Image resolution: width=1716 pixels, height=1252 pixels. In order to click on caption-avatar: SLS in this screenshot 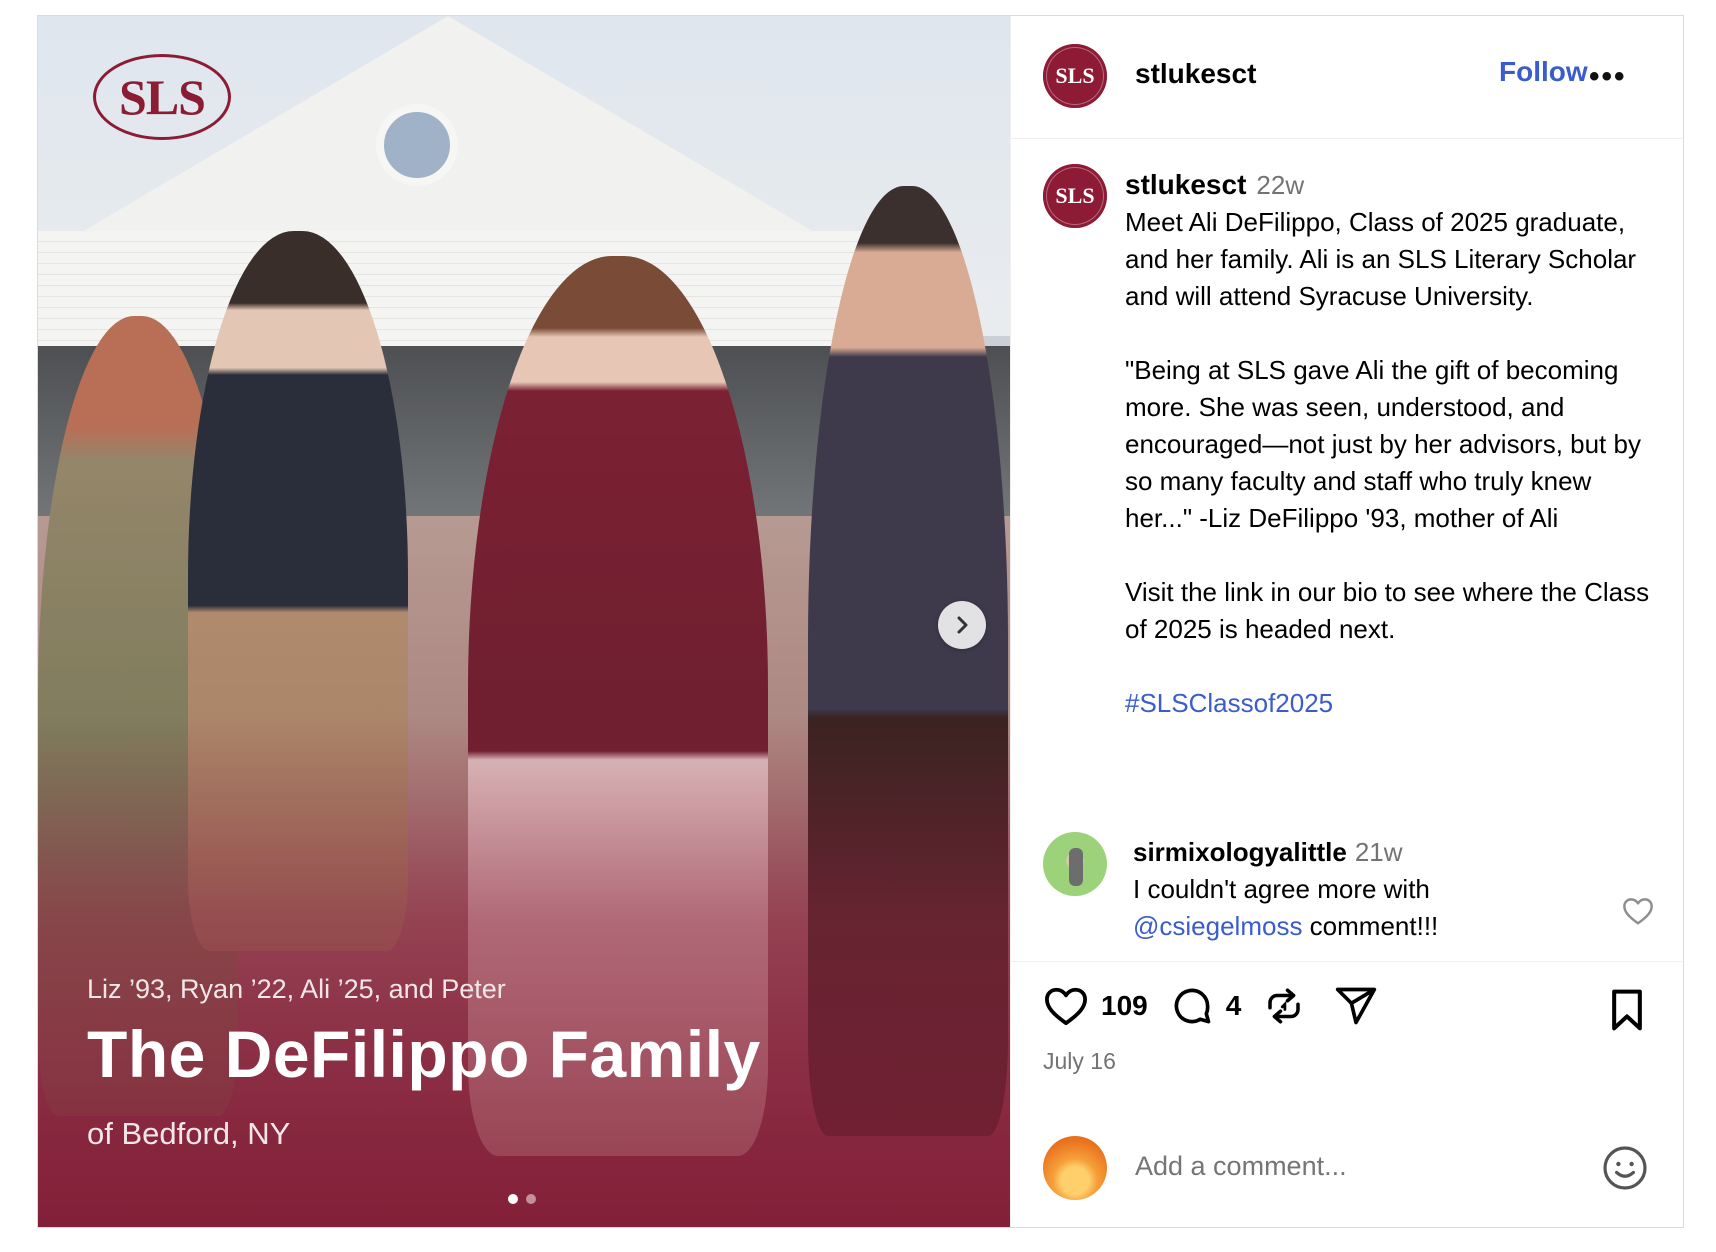, I will do `click(1075, 196)`.